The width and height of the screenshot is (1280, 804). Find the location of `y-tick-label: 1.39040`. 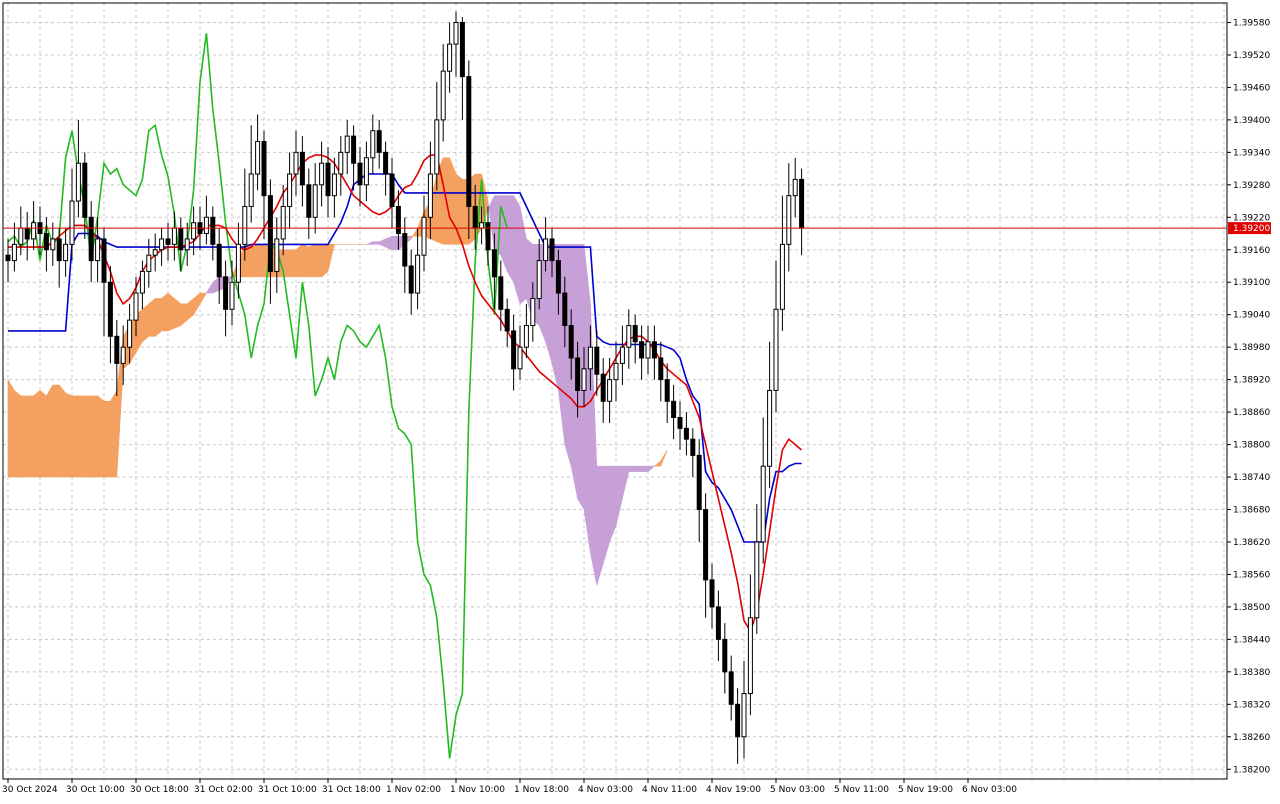

y-tick-label: 1.39040 is located at coordinates (1251, 316).